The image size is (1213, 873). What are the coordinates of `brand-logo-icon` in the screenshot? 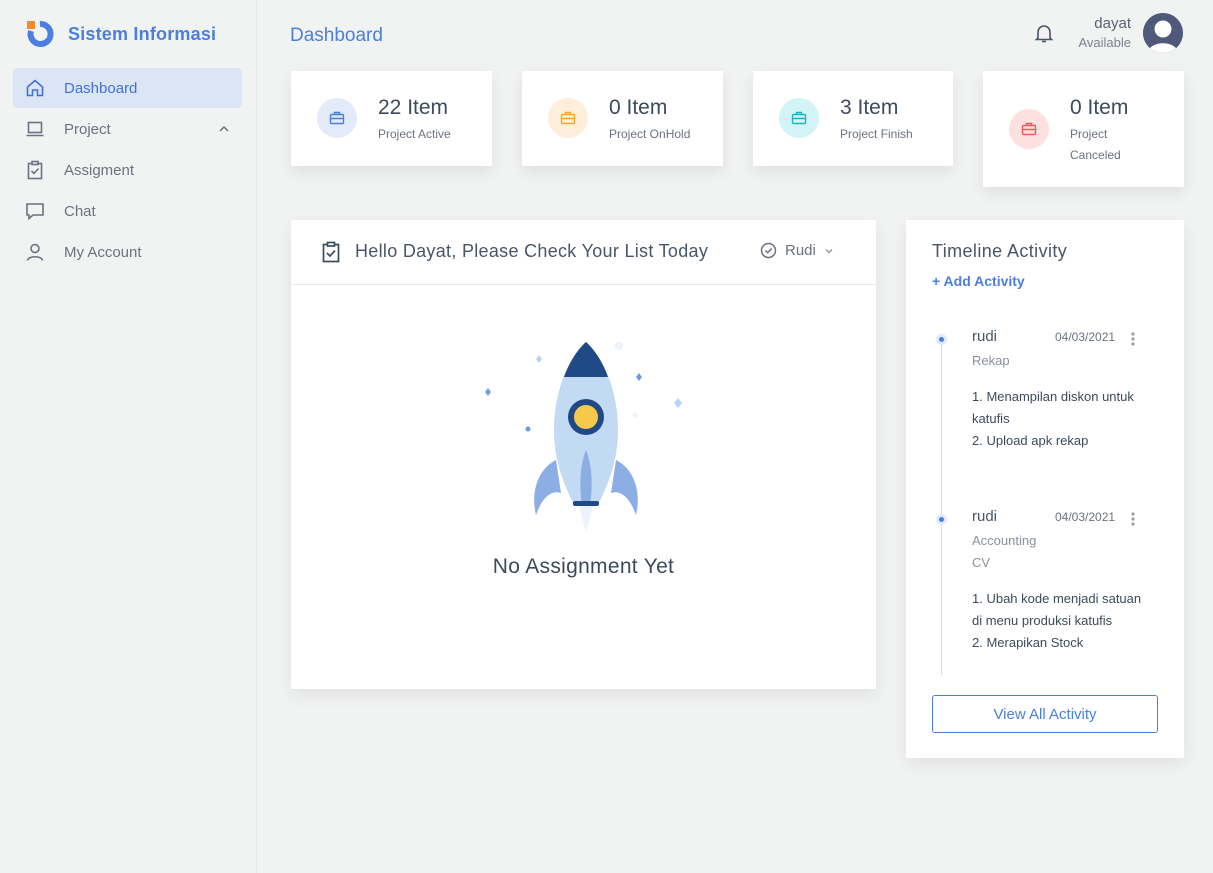 It's located at (40, 34).